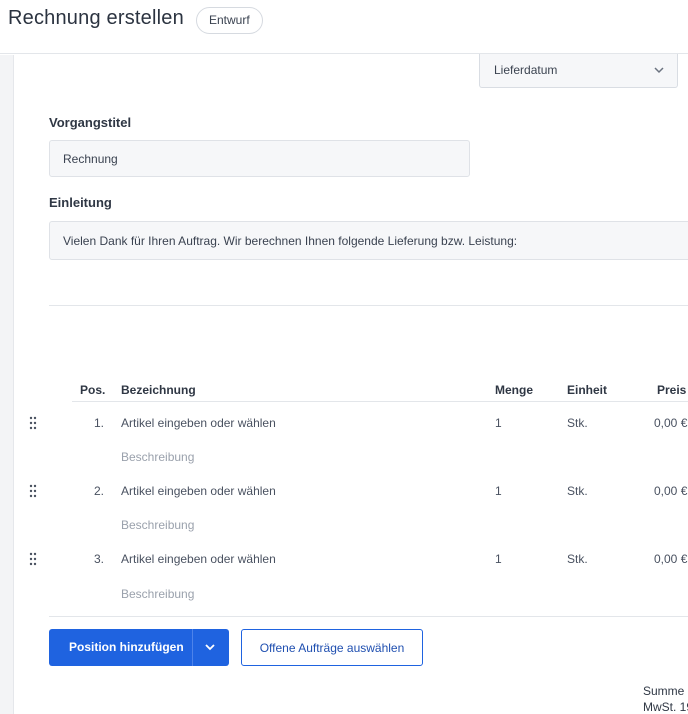 The image size is (688, 714). What do you see at coordinates (192, 647) in the screenshot?
I see `button-split-divider` at bounding box center [192, 647].